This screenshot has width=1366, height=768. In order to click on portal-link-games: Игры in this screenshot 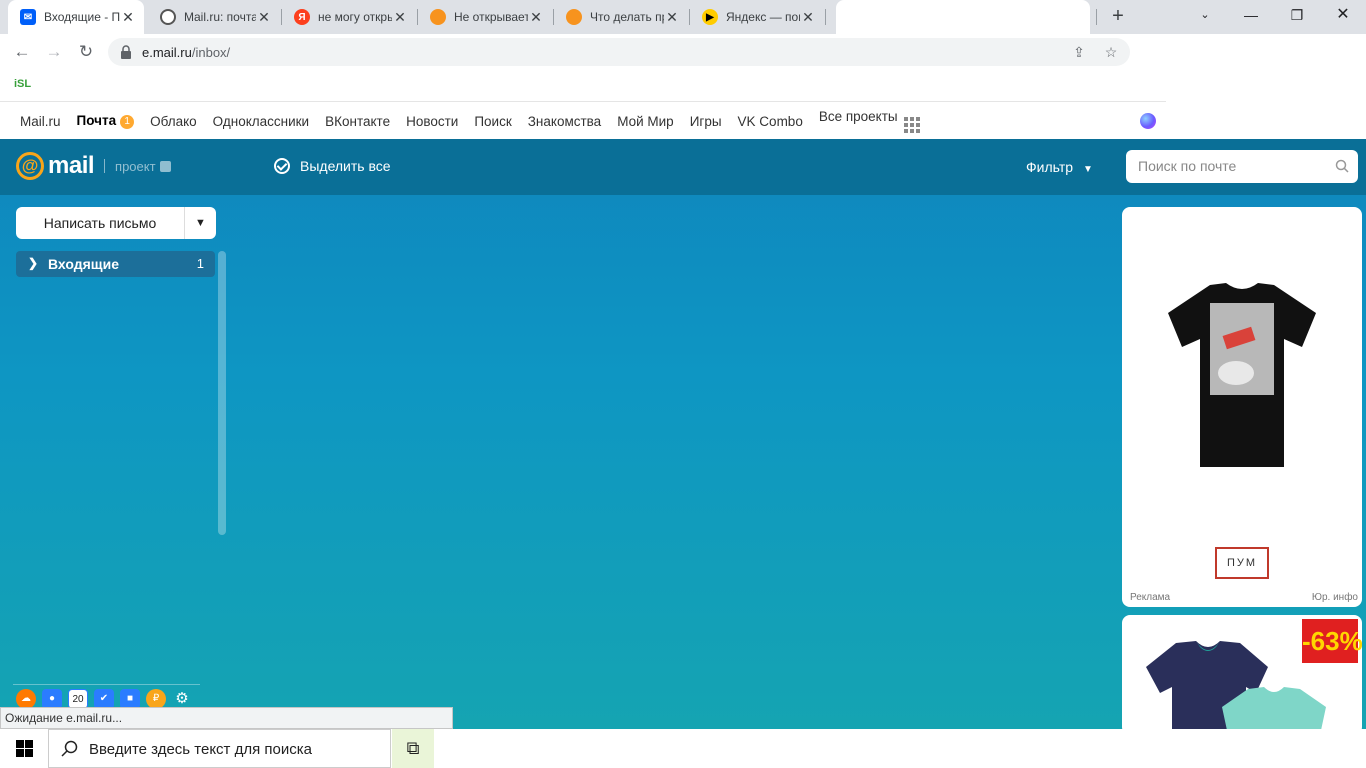, I will do `click(706, 121)`.